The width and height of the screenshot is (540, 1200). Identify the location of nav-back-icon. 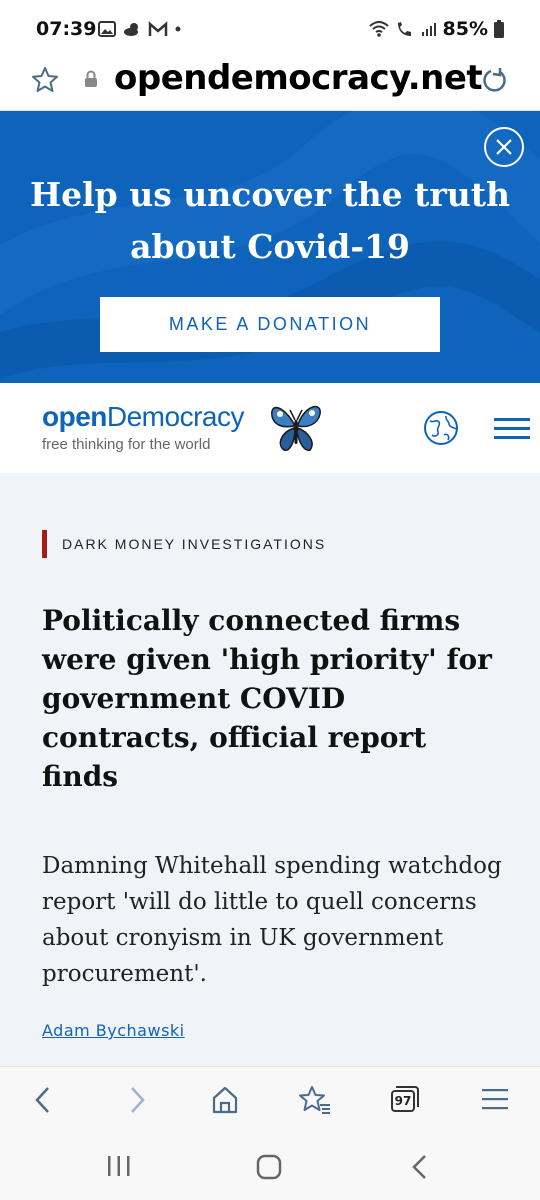
(420, 1167).